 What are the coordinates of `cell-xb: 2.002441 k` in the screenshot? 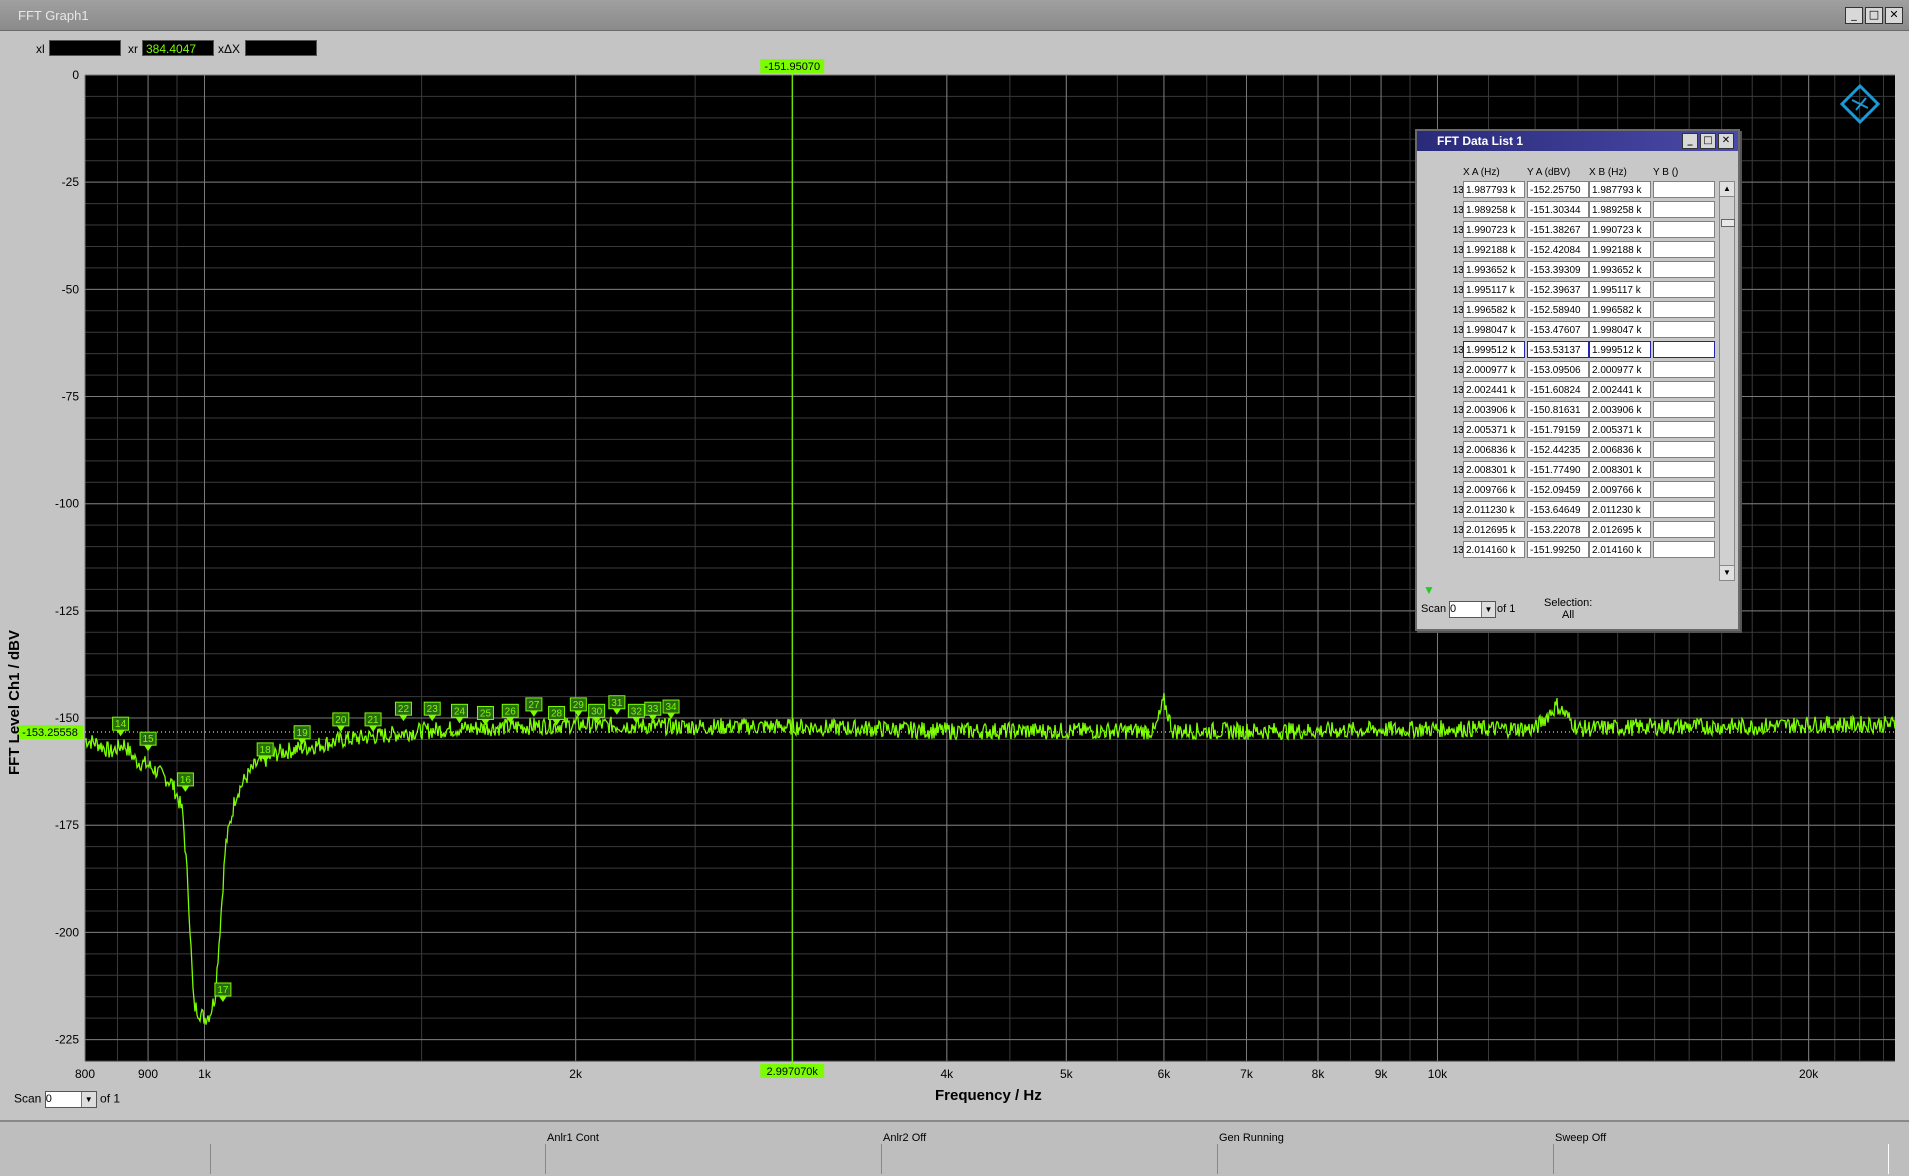 It's located at (1620, 389).